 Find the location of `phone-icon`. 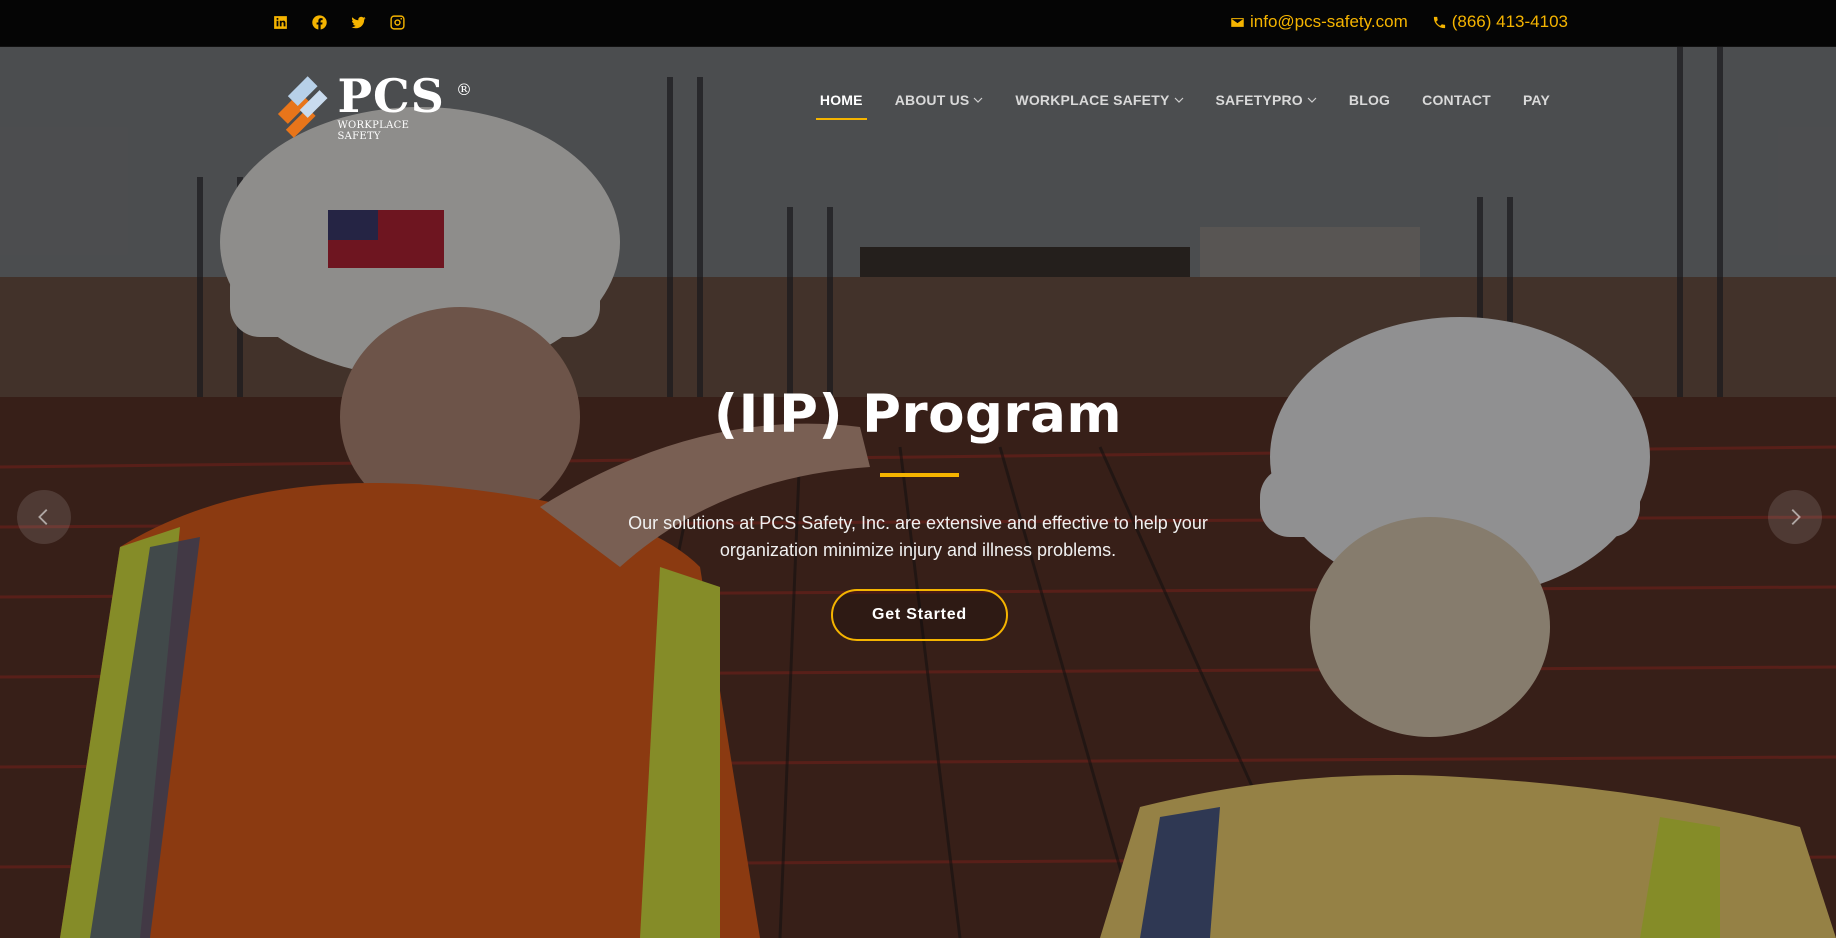

phone-icon is located at coordinates (1439, 22).